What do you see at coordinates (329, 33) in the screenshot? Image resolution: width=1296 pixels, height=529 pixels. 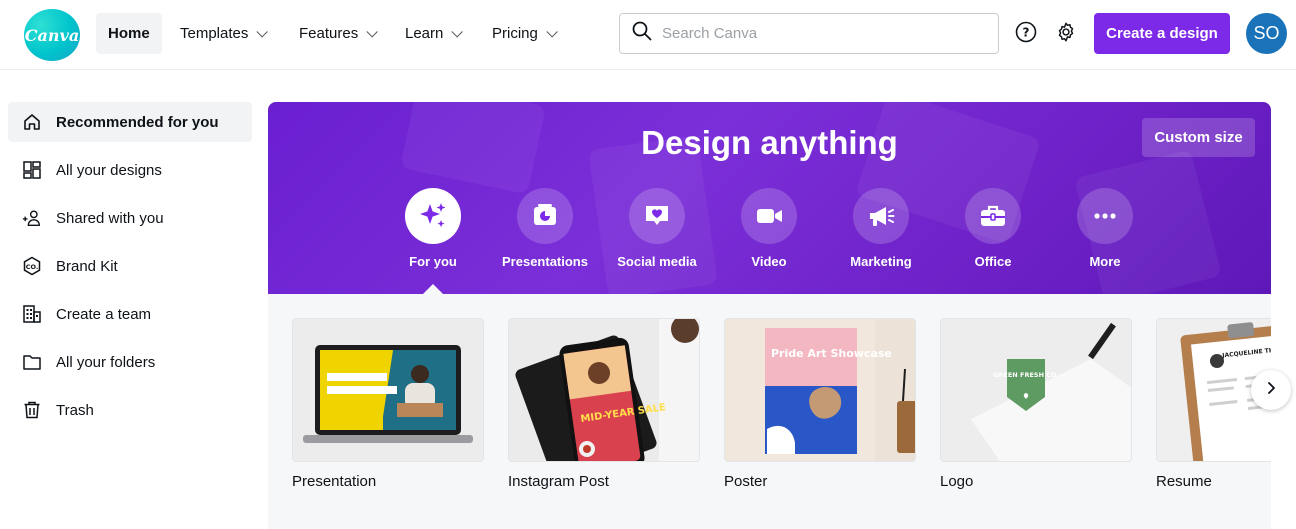 I see `nav-features-label: Features` at bounding box center [329, 33].